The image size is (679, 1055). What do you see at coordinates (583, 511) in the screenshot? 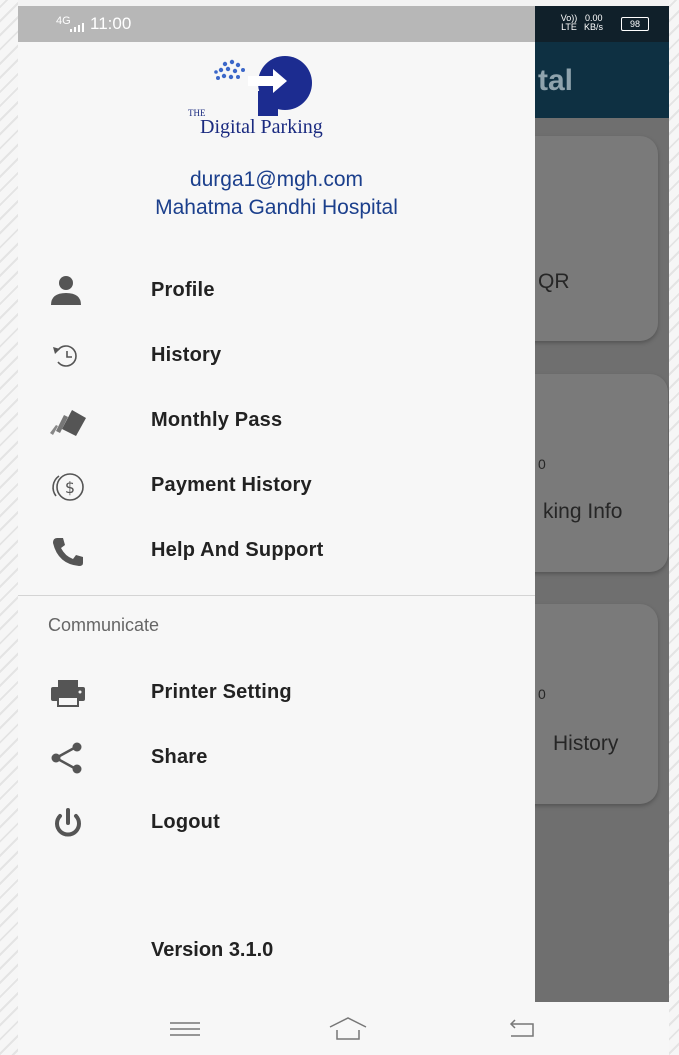
I see `background-card-label: king Info` at bounding box center [583, 511].